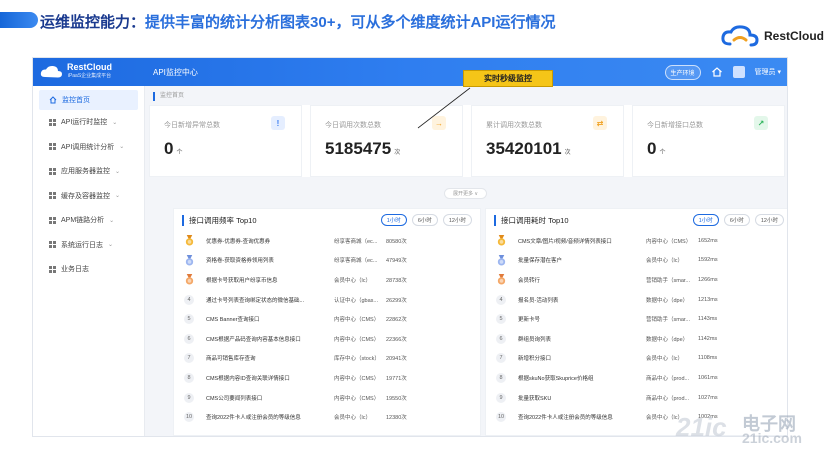 Image resolution: width=830 pixels, height=455 pixels. Describe the element at coordinates (636, 300) in the screenshot. I see `table-row: 4 报名员-活动列表 数据中心（dpe） 1213ms` at that location.